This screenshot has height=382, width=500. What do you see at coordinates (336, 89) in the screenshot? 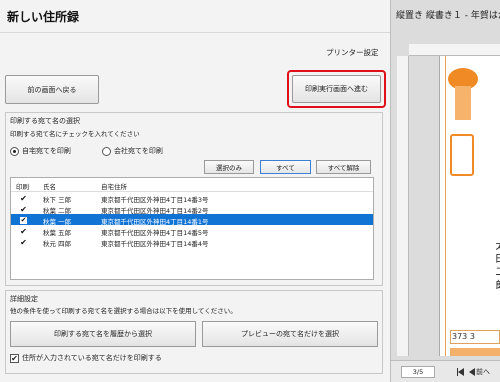
I see `proceed-to-print-button: 印刷実行画面へ進む` at bounding box center [336, 89].